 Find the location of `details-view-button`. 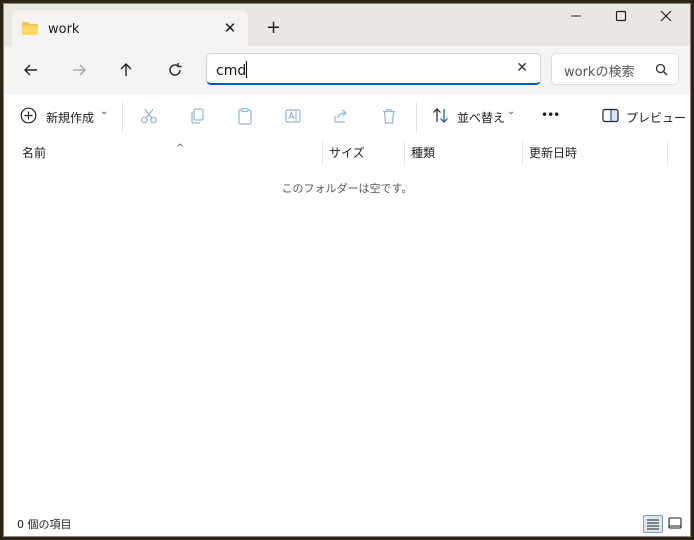

details-view-button is located at coordinates (653, 524).